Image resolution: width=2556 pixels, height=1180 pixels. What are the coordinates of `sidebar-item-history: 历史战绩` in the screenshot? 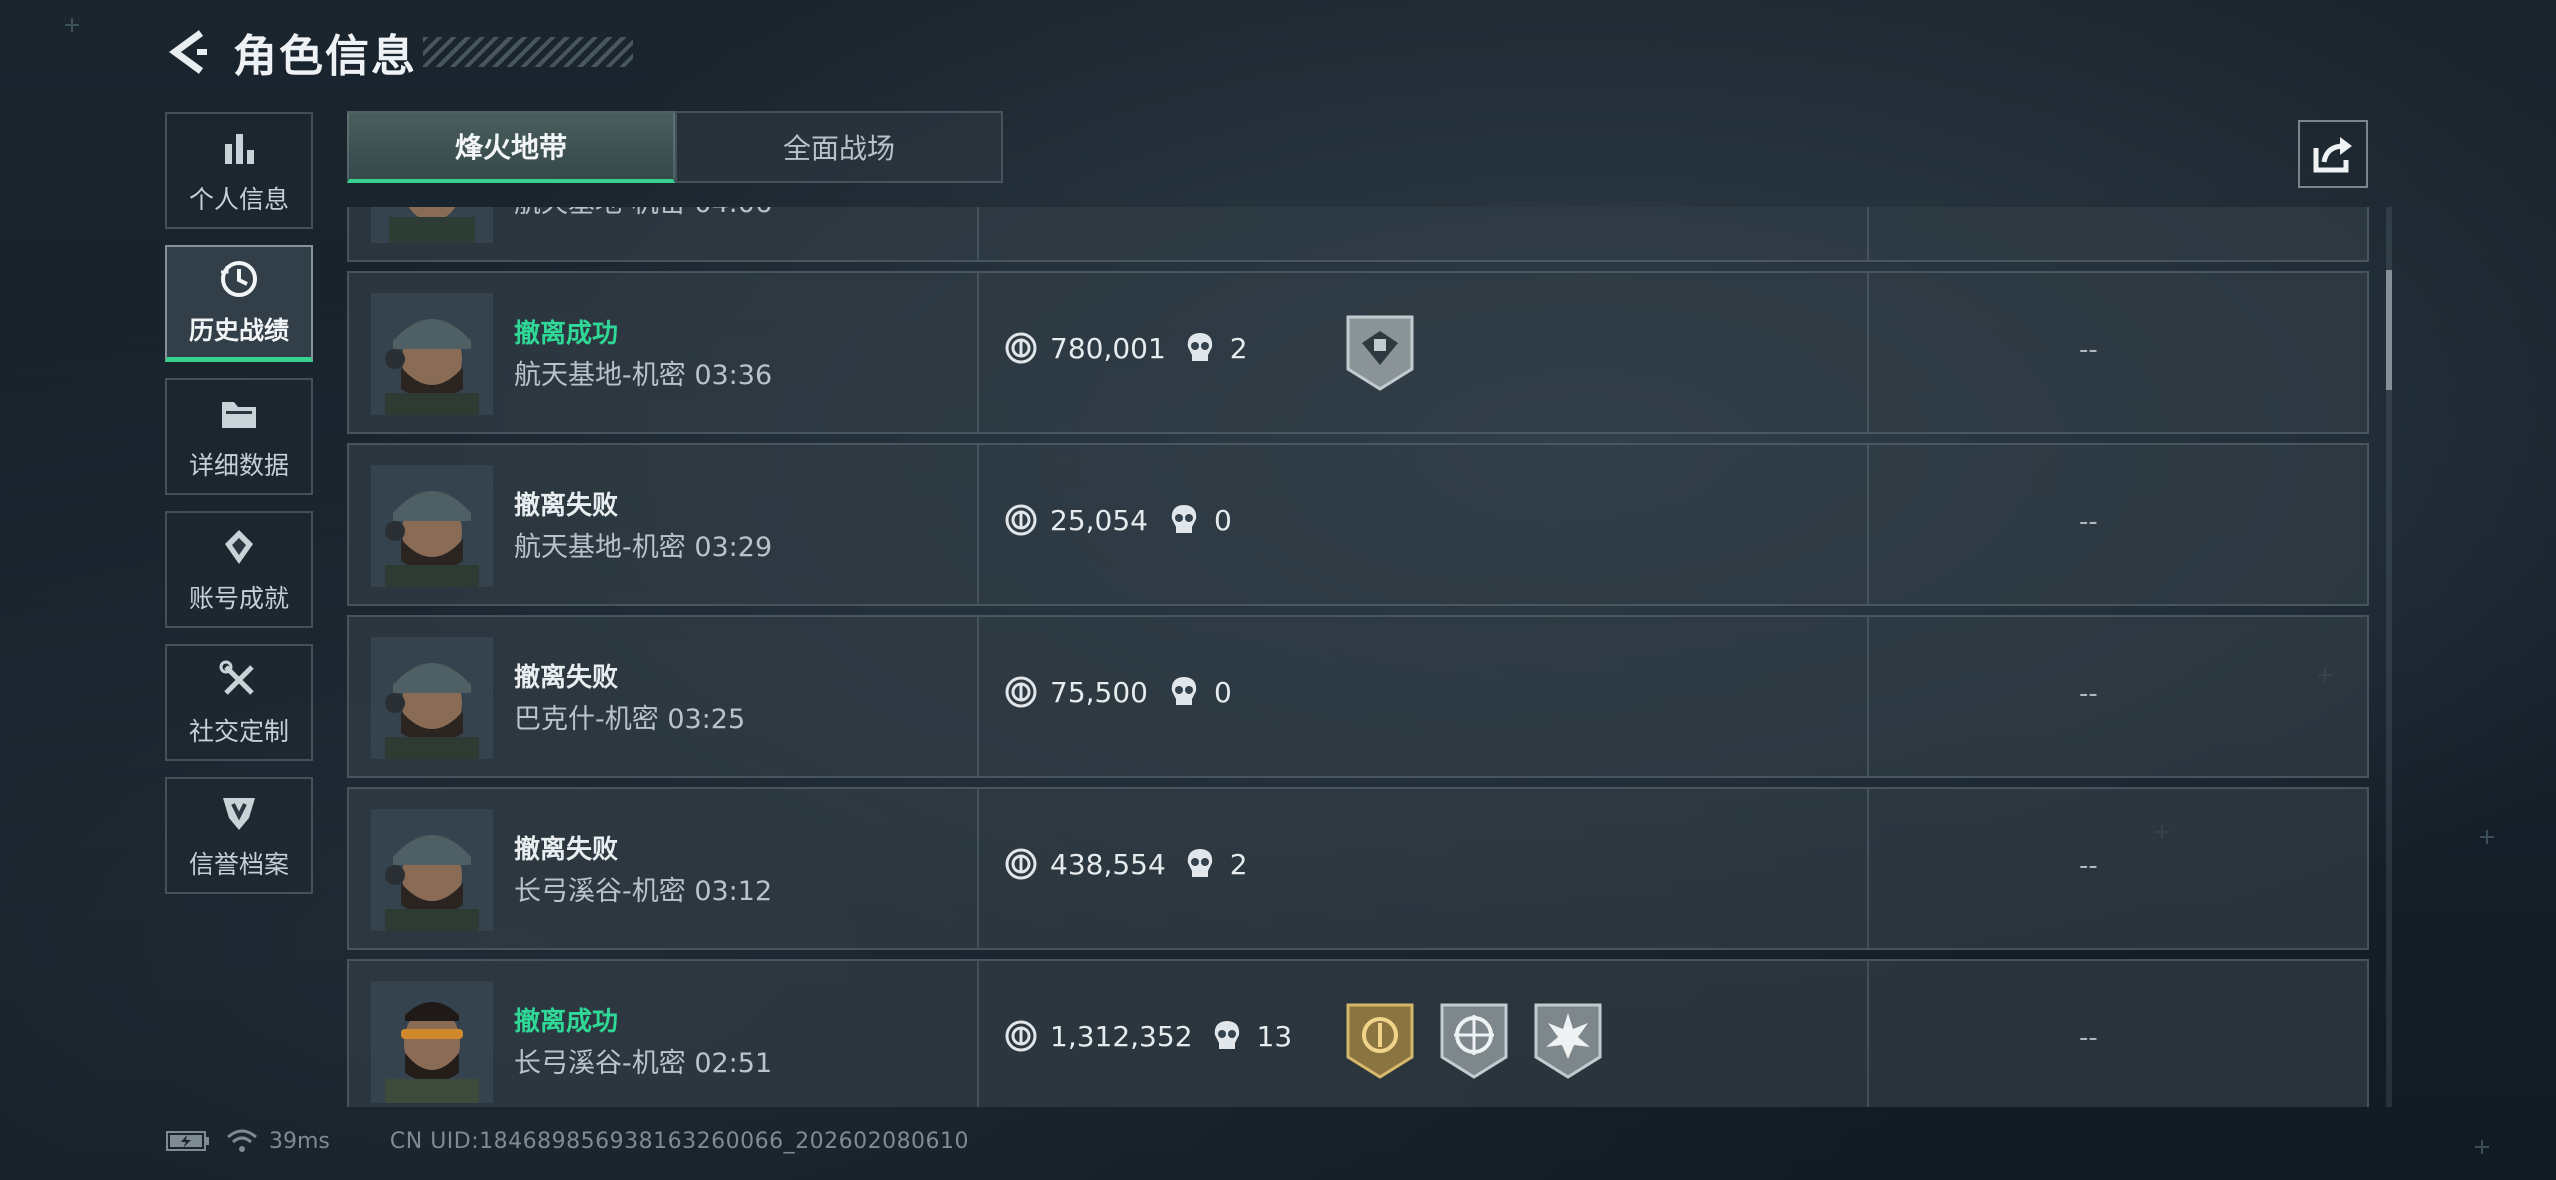 It's located at (239, 303).